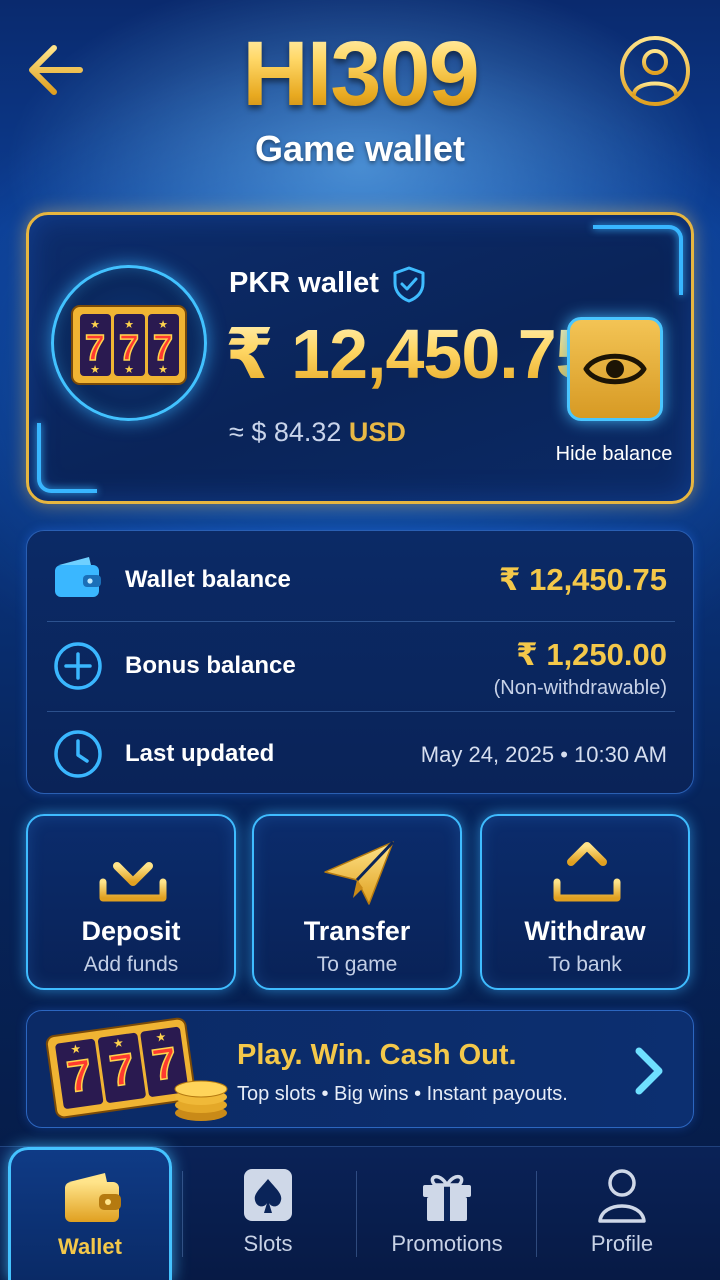 The image size is (720, 1280). What do you see at coordinates (447, 1197) in the screenshot?
I see `gift-icon` at bounding box center [447, 1197].